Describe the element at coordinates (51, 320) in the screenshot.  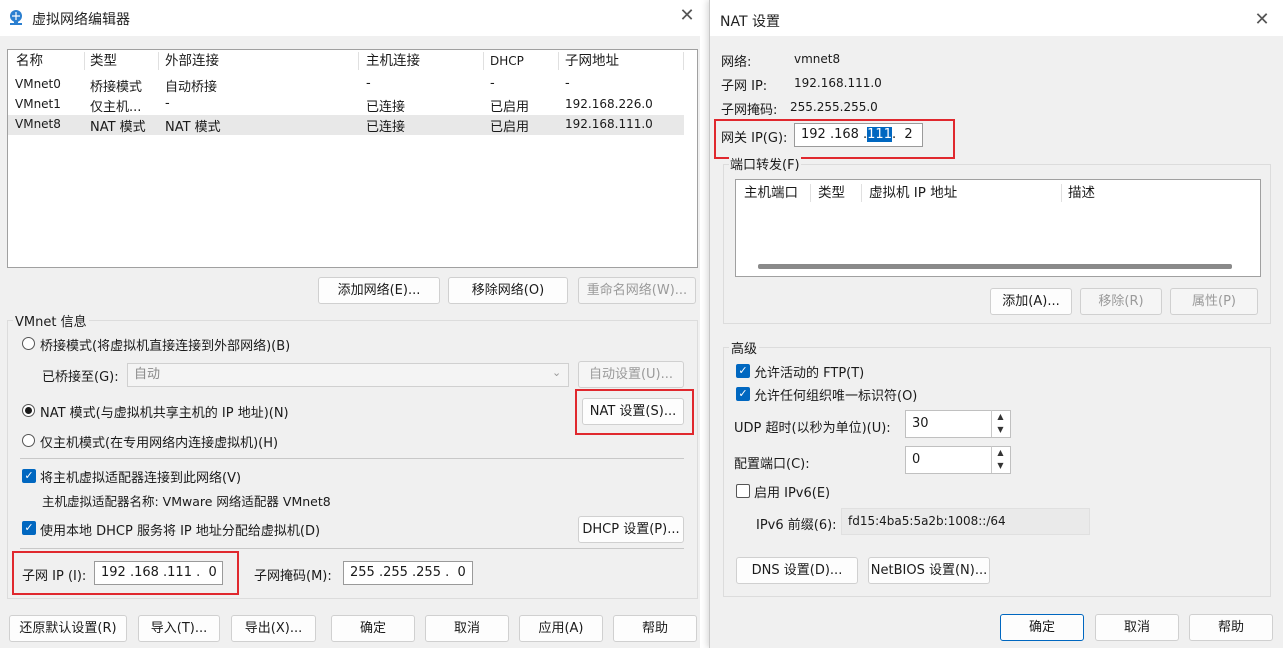
I see `vmnet-info-label: VMnet 信息` at that location.